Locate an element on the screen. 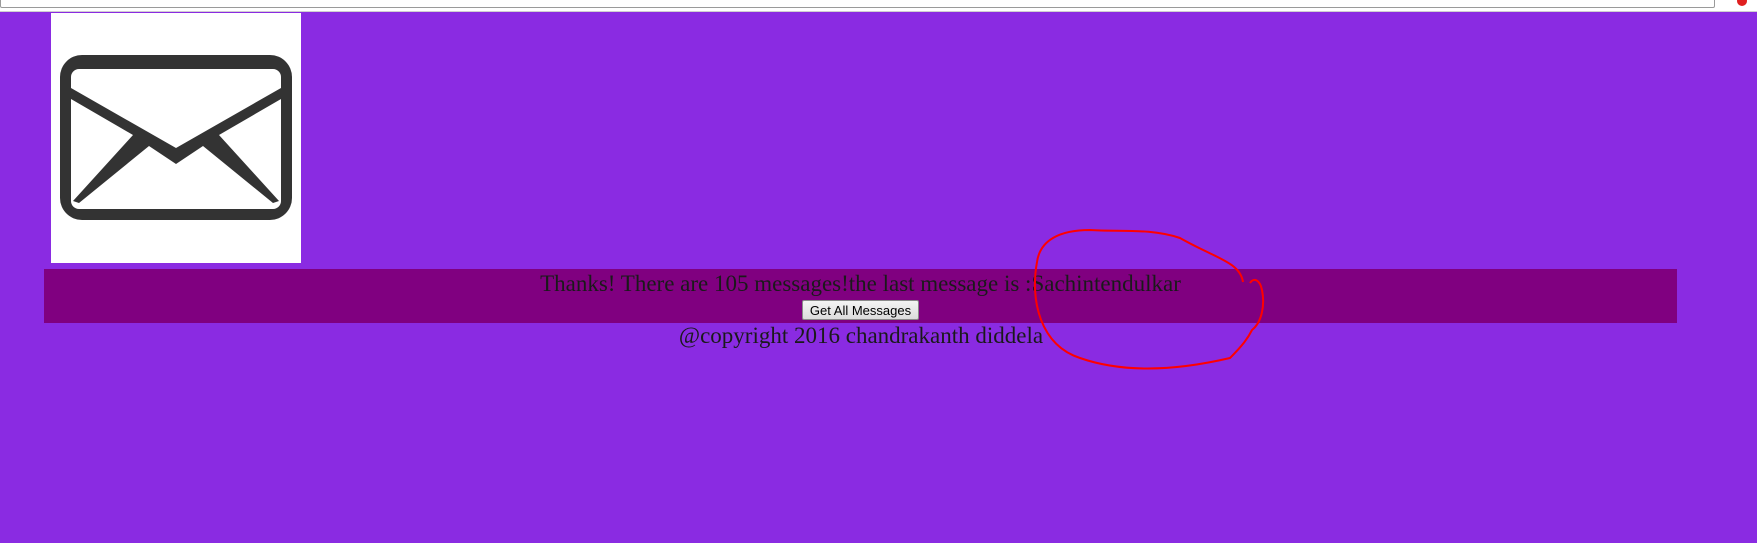 The height and width of the screenshot is (543, 1757). browser-address-bar is located at coordinates (878, 6).